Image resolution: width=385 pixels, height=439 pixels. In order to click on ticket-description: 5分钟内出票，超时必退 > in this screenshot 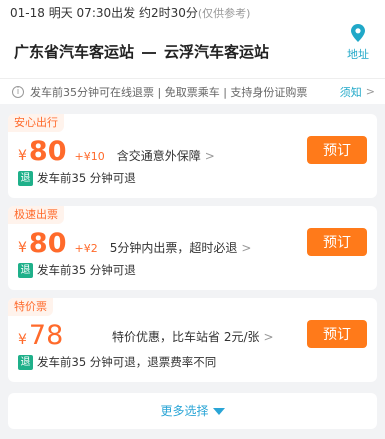, I will do `click(181, 247)`.